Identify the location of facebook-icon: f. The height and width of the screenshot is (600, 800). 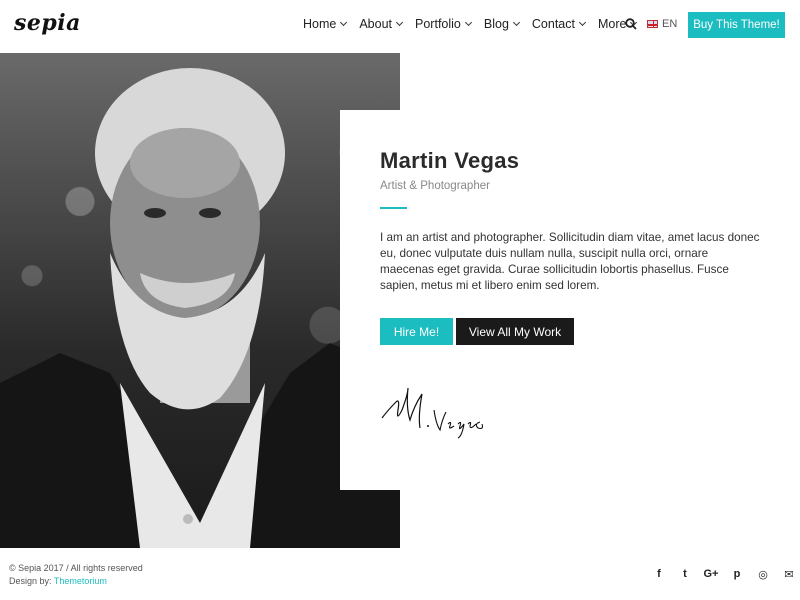
(659, 574).